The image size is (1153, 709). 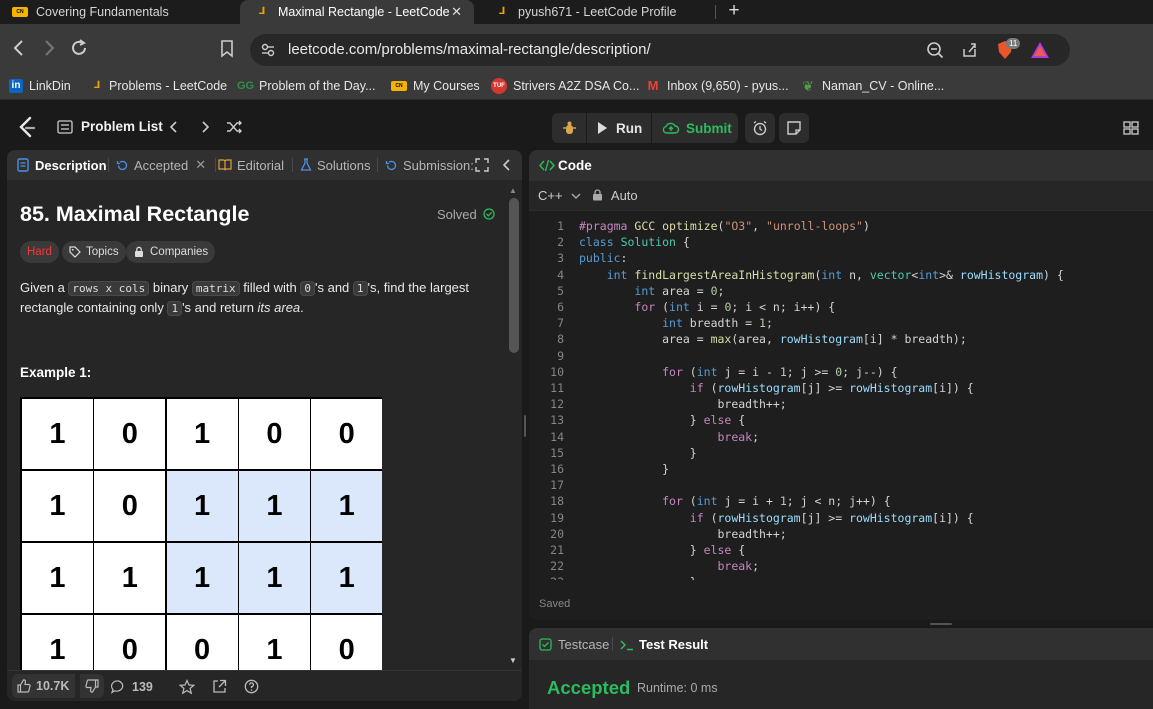 I want to click on code-line: 21 } else {, so click(x=841, y=550).